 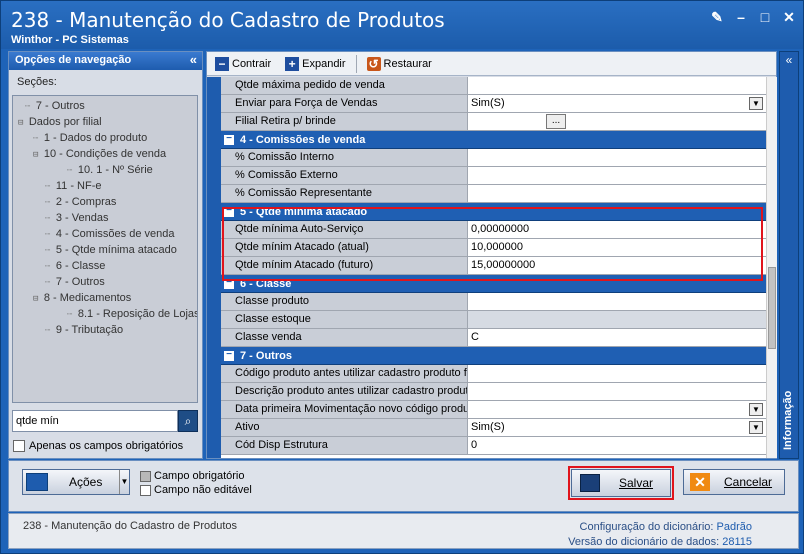 What do you see at coordinates (106, 138) in the screenshot?
I see `tree-item: ┈ 1 - Dados do produto` at bounding box center [106, 138].